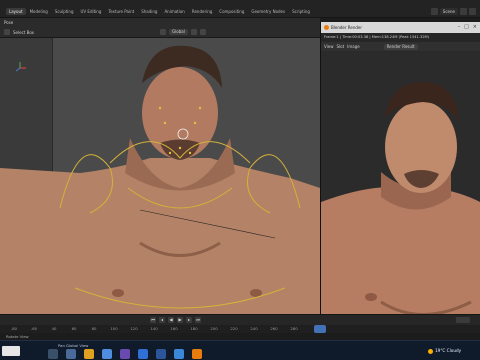 This screenshot has width=480, height=360. Describe the element at coordinates (171, 320) in the screenshot. I see `play-reverse-icon: ◀` at that location.